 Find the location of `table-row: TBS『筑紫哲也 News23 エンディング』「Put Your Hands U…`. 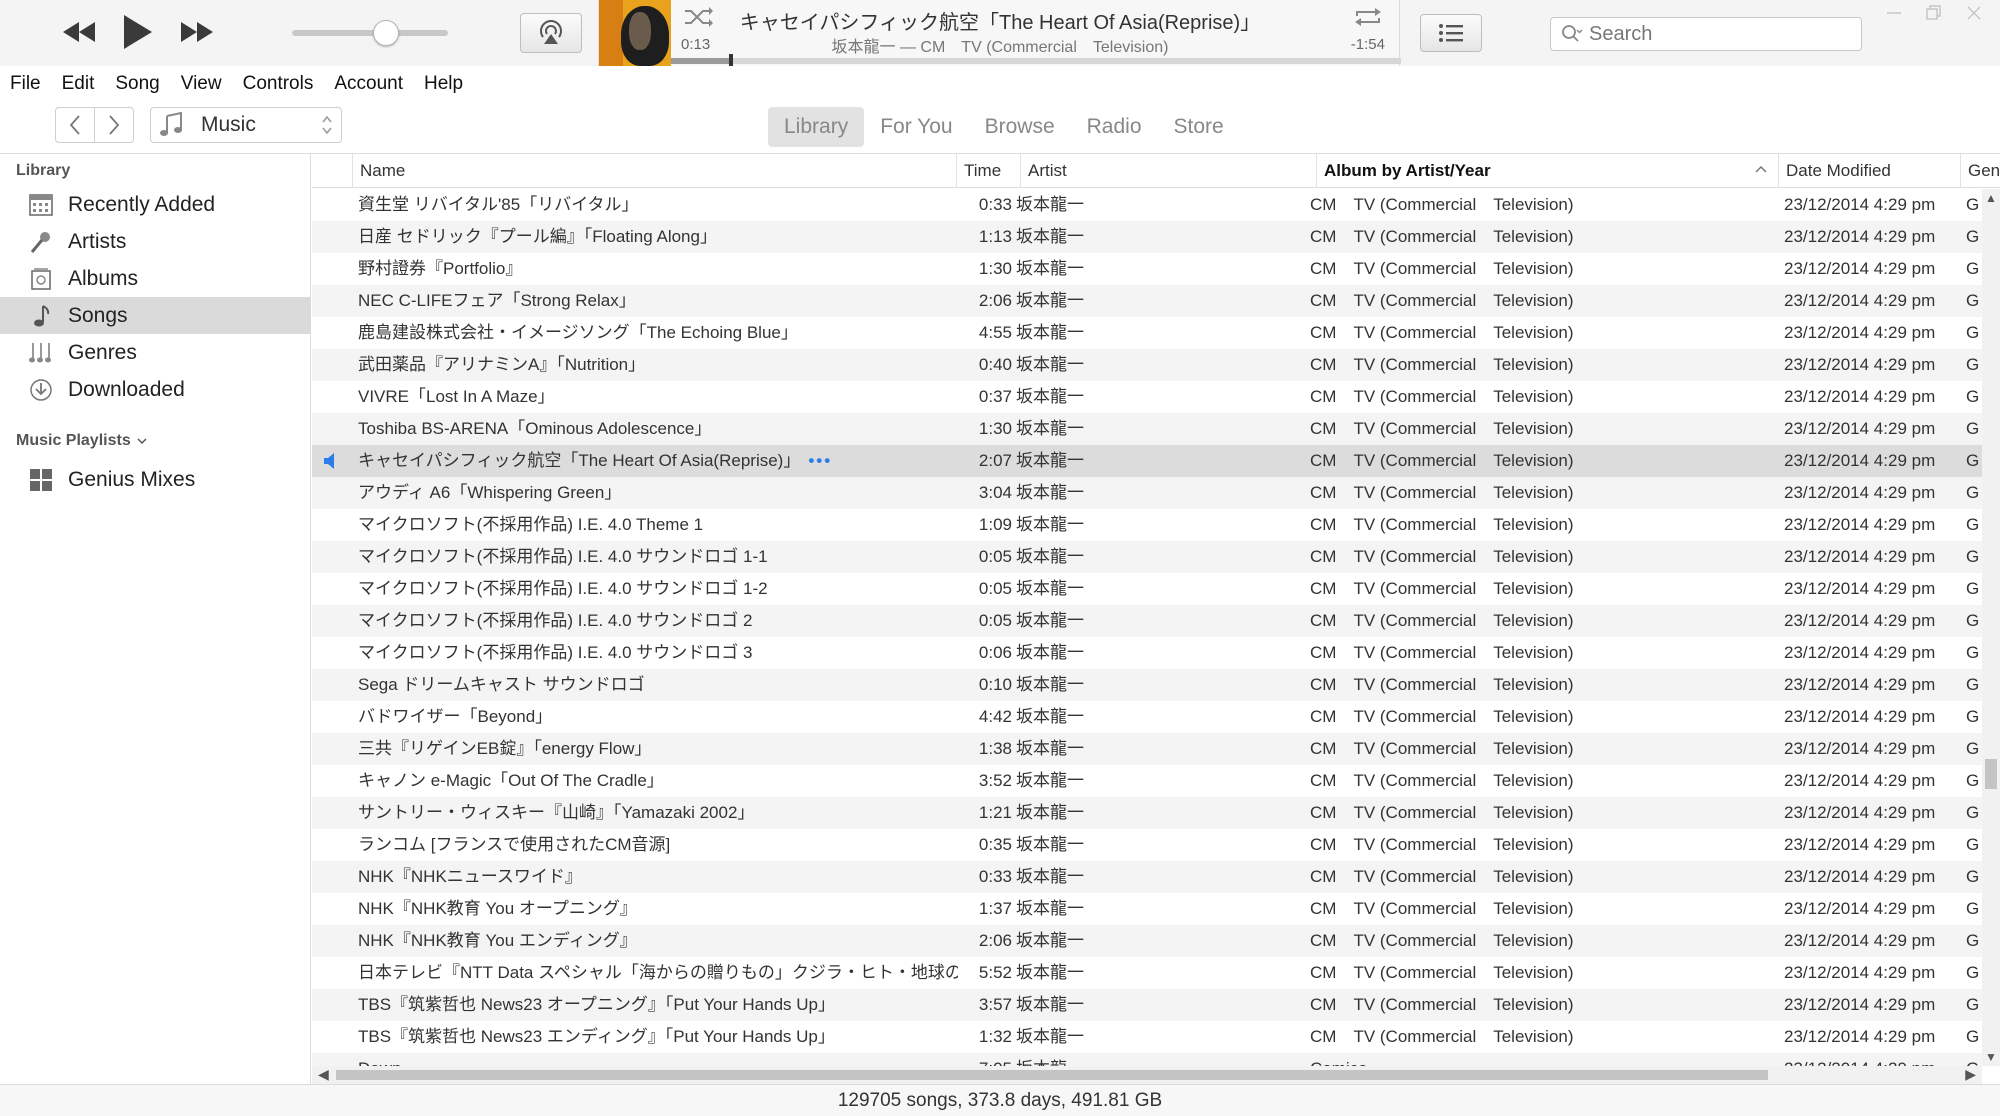

table-row: TBS『筑紫哲也 News23 エンディング』「Put Your Hands U… is located at coordinates (1147, 1037).